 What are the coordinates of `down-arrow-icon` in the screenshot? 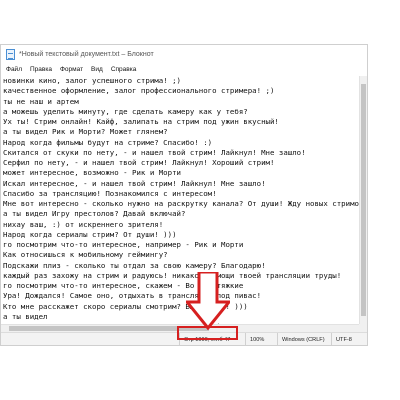 It's located at (208, 301).